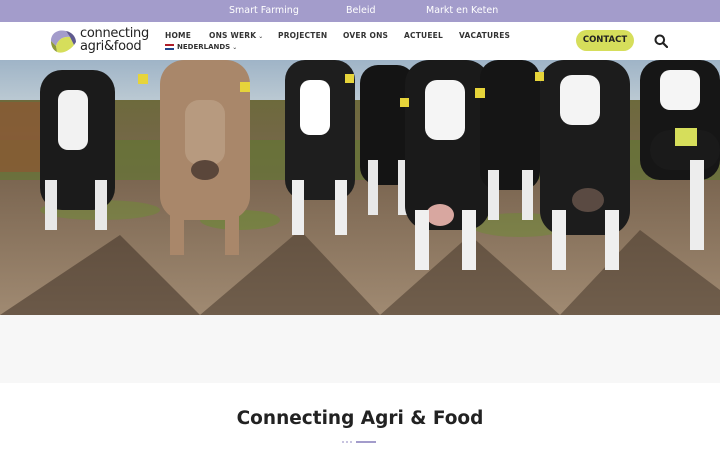  I want to click on nav-item-vacatures: VACATURES, so click(484, 35).